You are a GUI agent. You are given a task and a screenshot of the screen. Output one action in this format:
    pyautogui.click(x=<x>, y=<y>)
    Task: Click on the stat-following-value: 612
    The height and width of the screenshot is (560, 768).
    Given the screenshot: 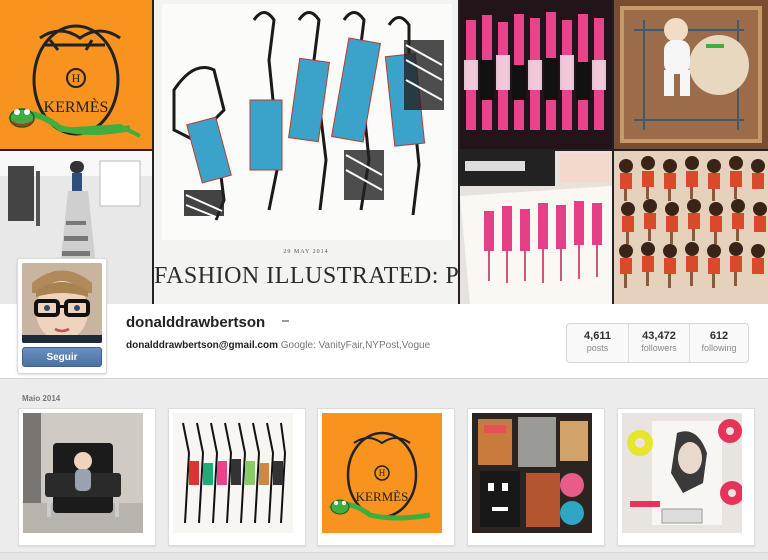 What is the action you would take?
    pyautogui.click(x=719, y=336)
    